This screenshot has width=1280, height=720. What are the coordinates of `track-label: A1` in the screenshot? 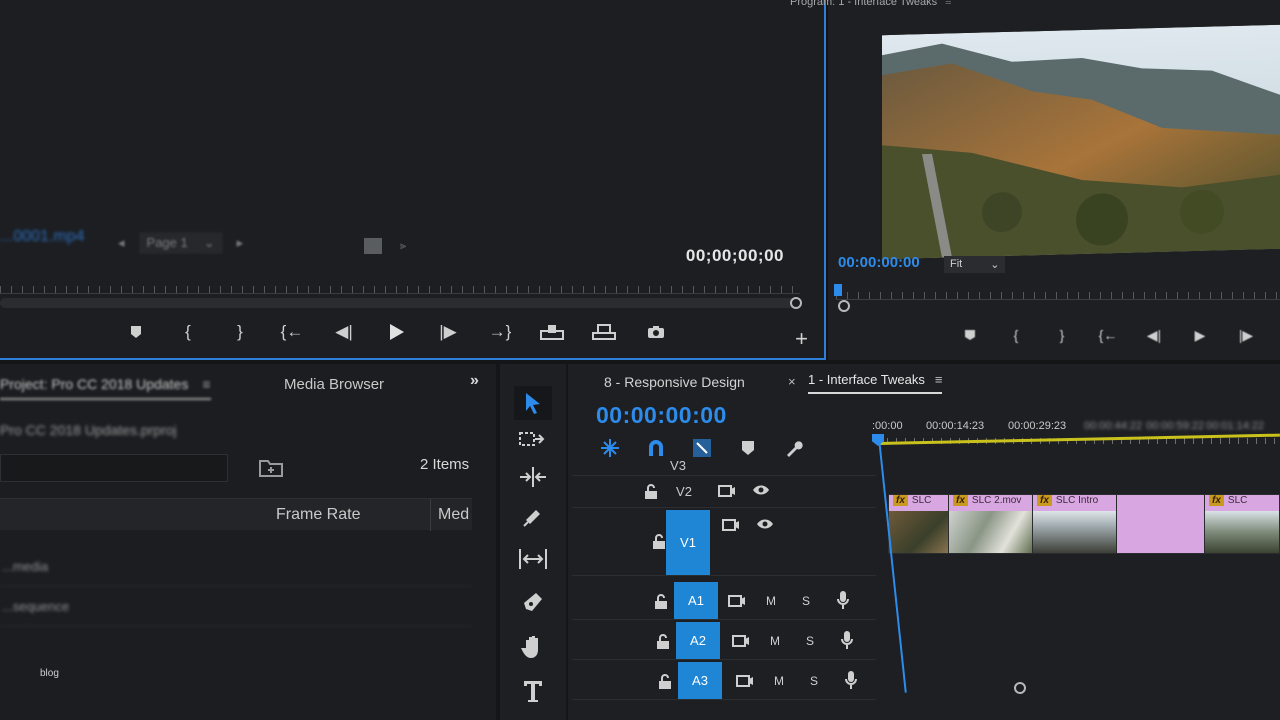 It's located at (696, 600).